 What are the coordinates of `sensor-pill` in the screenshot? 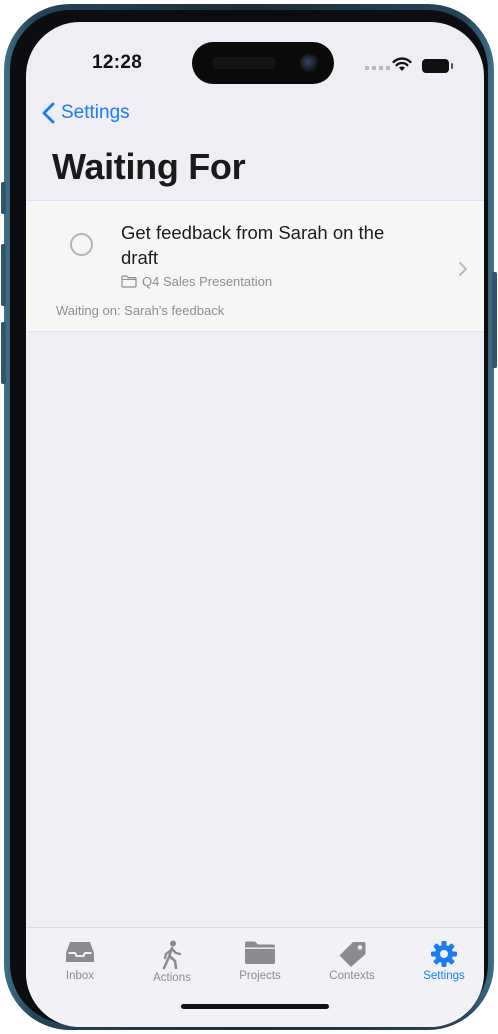 It's located at (244, 63).